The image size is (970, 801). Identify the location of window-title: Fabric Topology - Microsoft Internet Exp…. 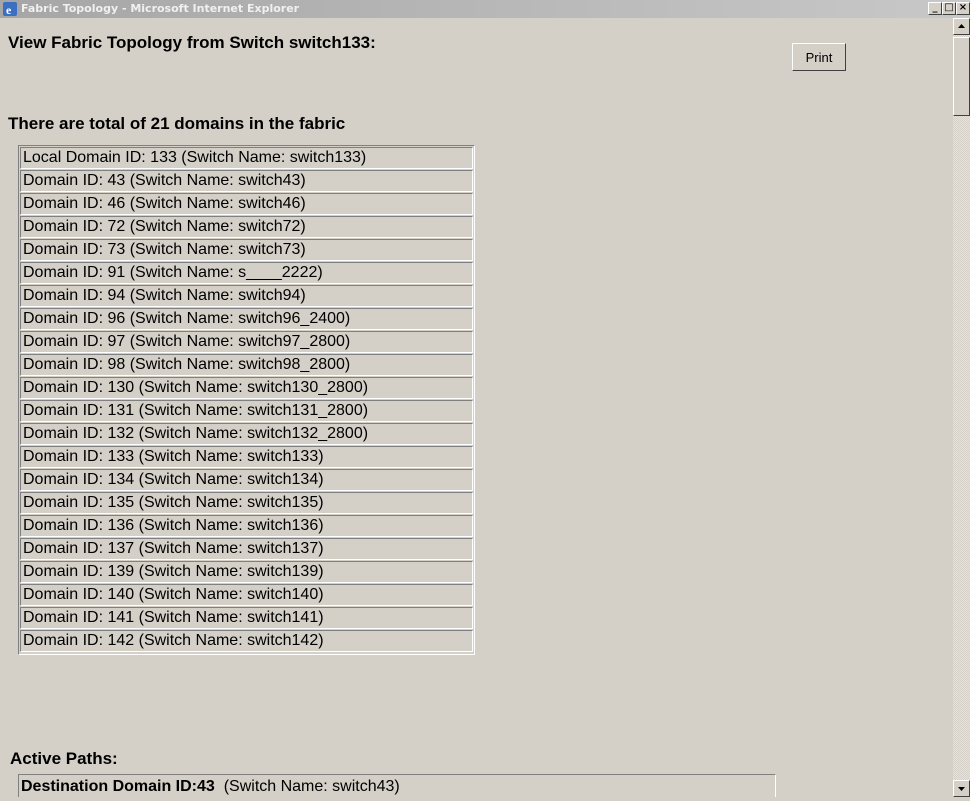
(160, 8).